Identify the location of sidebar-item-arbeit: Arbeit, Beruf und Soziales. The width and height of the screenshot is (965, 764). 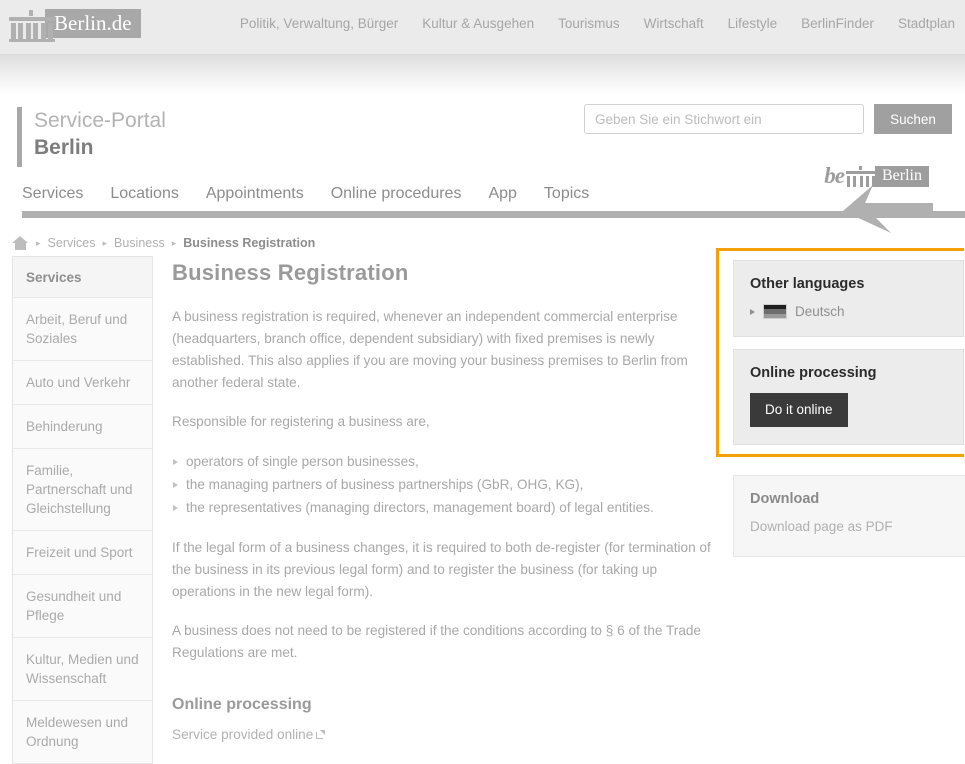
(82, 329).